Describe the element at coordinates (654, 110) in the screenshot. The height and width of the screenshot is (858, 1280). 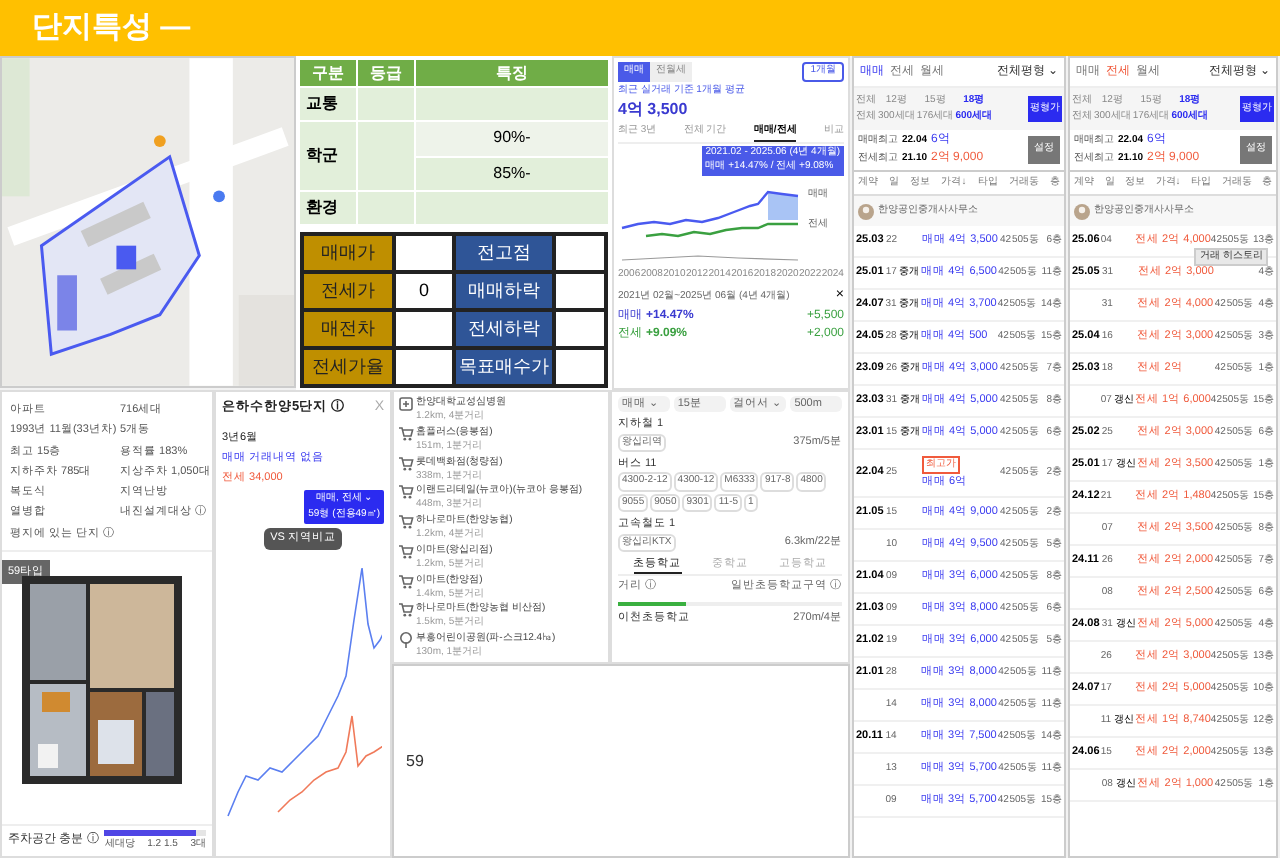
I see `average-price: 4억 3,500` at that location.